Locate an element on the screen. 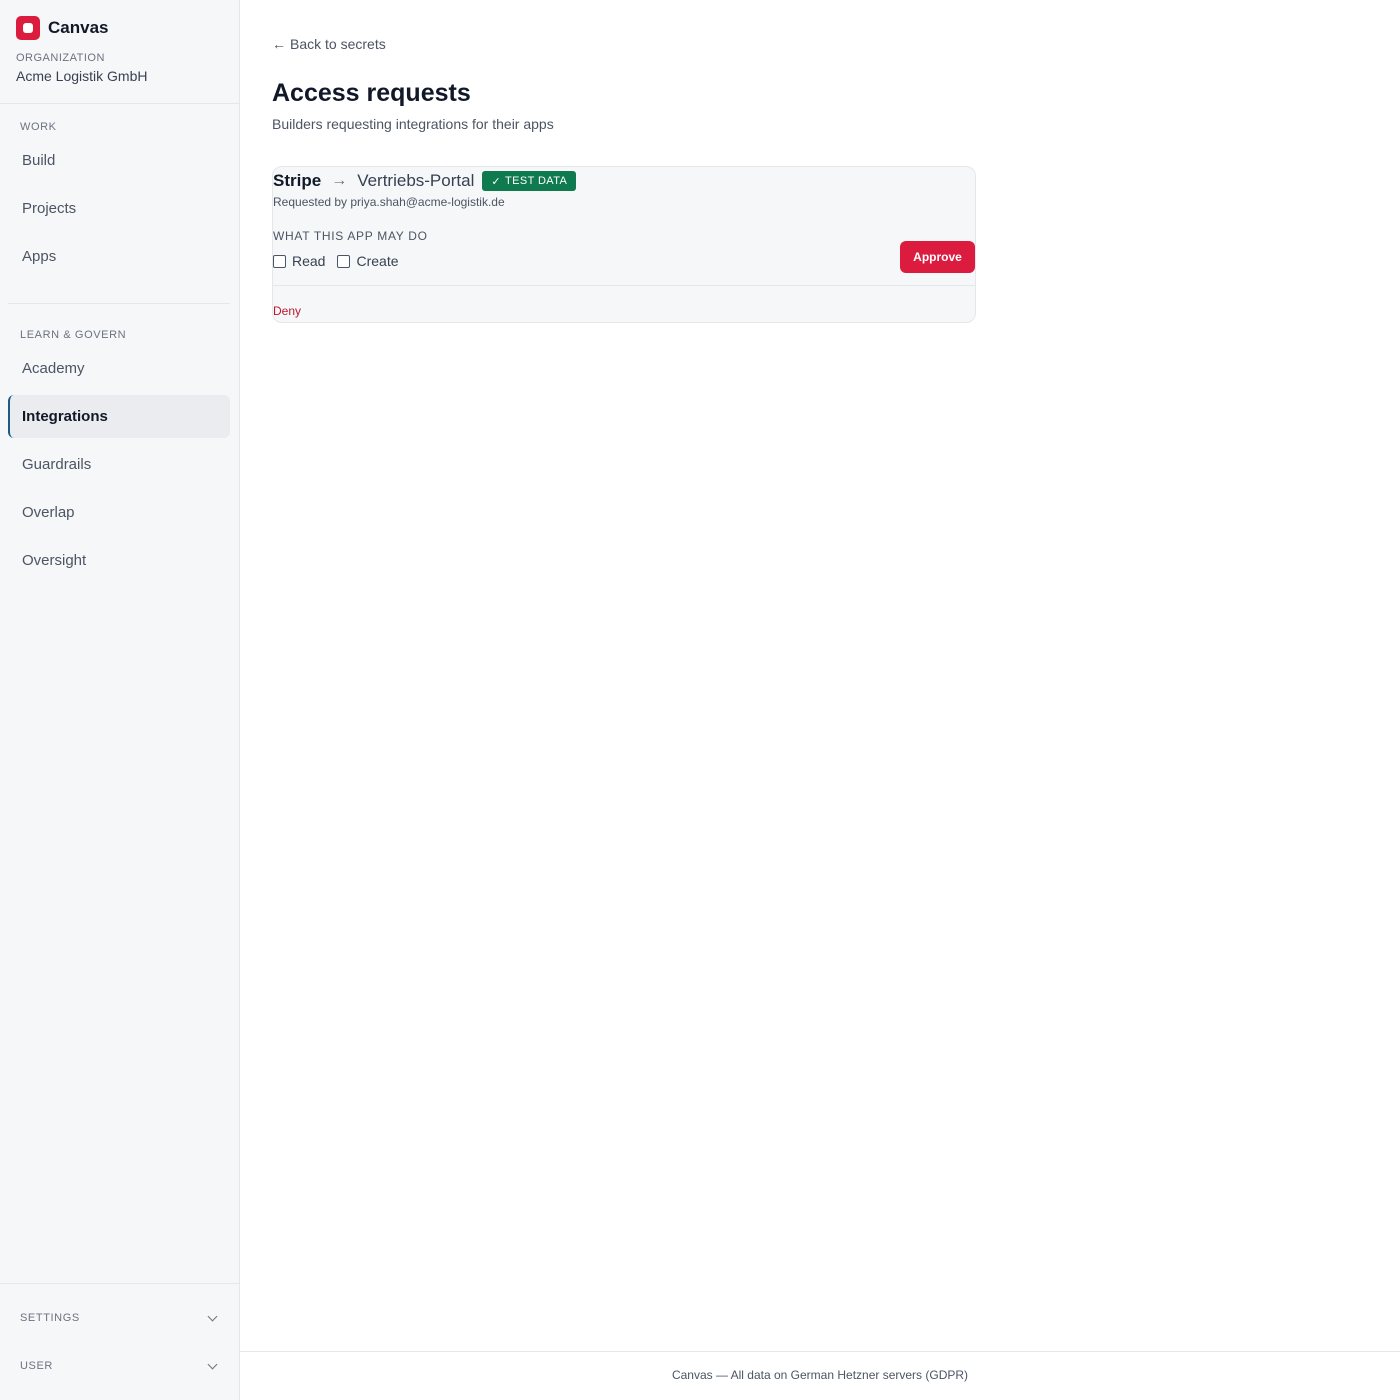 Image resolution: width=1400 pixels, height=1400 pixels. settings-label: SETTINGS is located at coordinates (50, 1318).